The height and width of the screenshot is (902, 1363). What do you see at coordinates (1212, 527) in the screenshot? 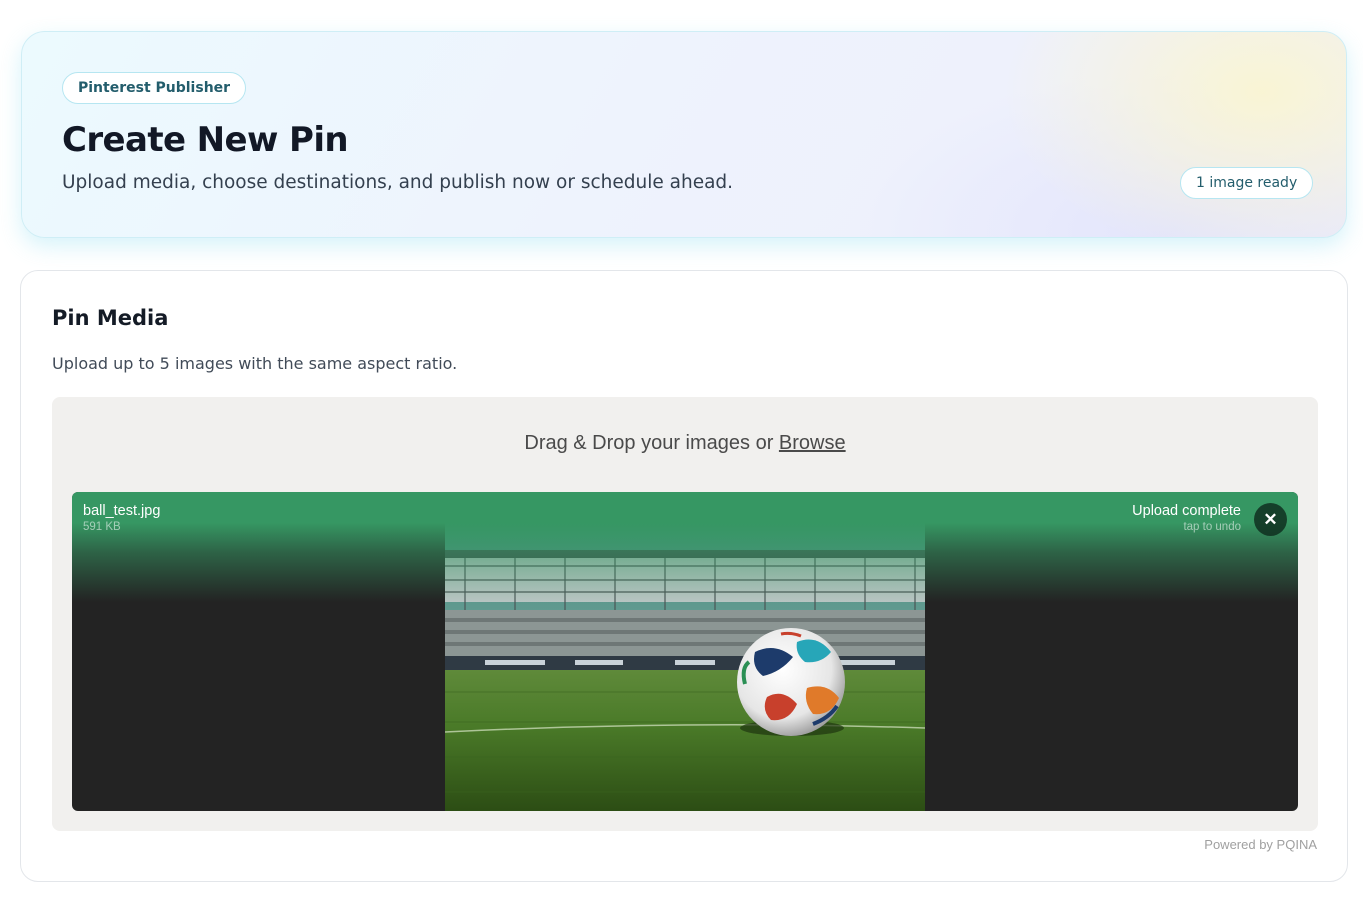
I see `upload-status-hint: tap to undo` at bounding box center [1212, 527].